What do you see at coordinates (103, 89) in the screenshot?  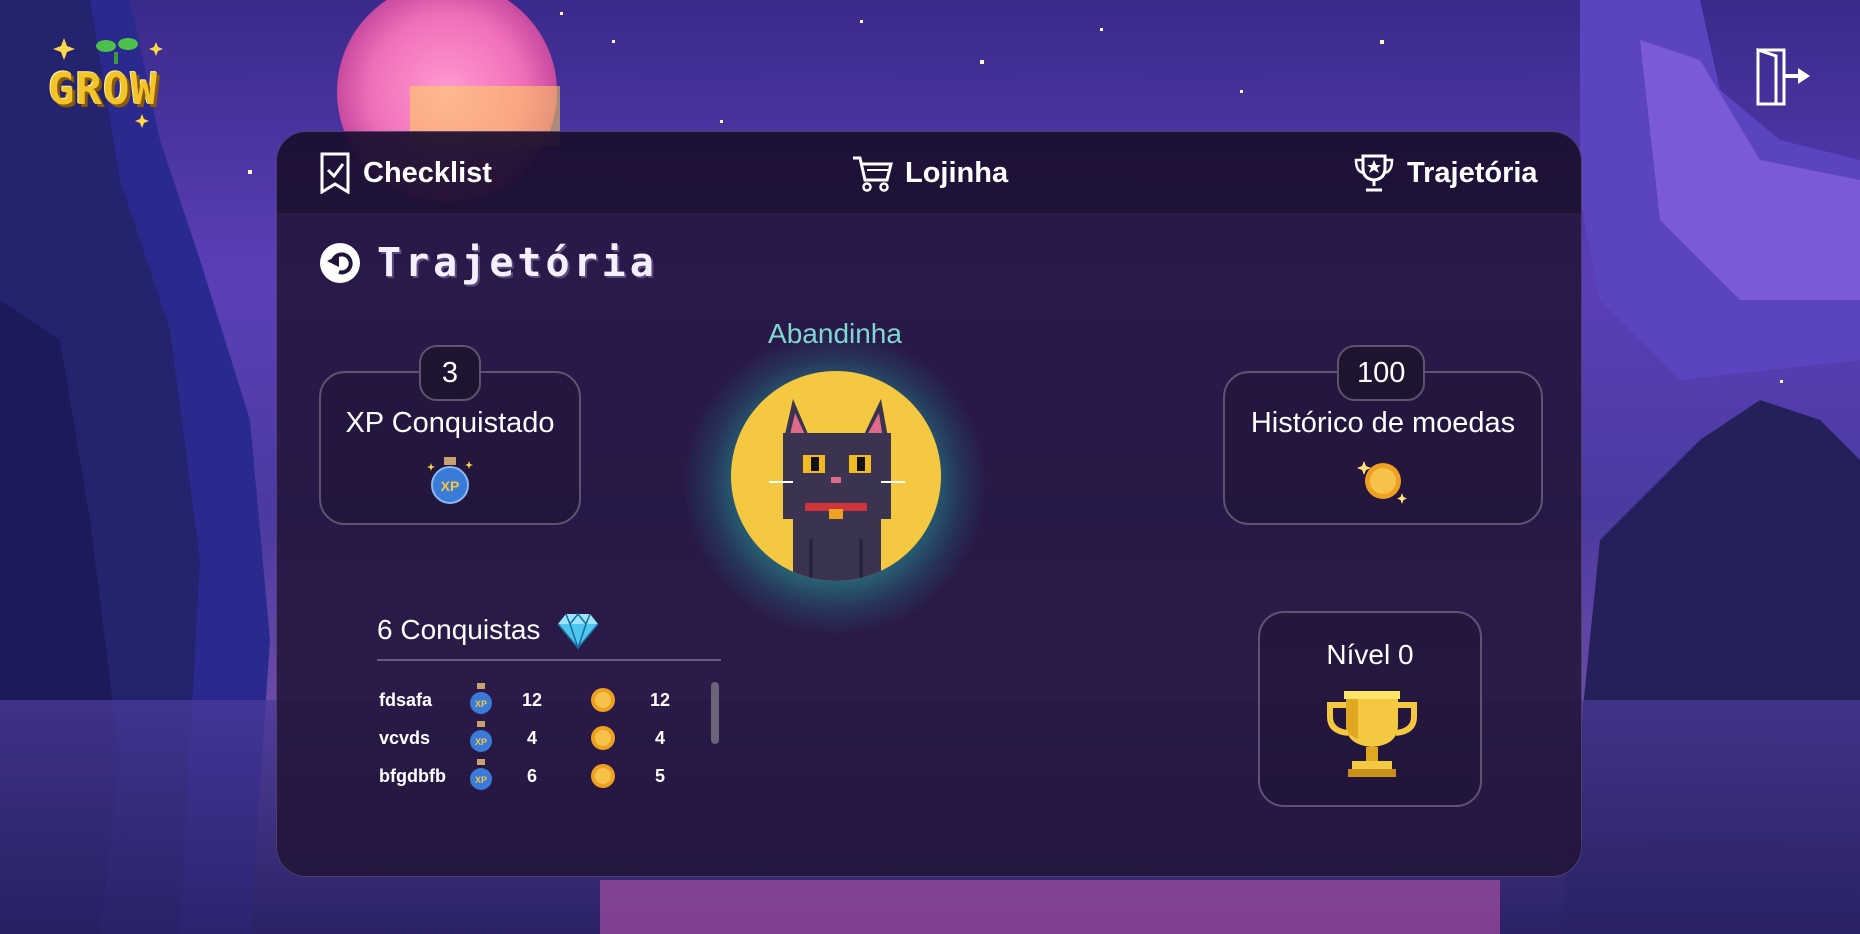 I see `logo-text: GROW` at bounding box center [103, 89].